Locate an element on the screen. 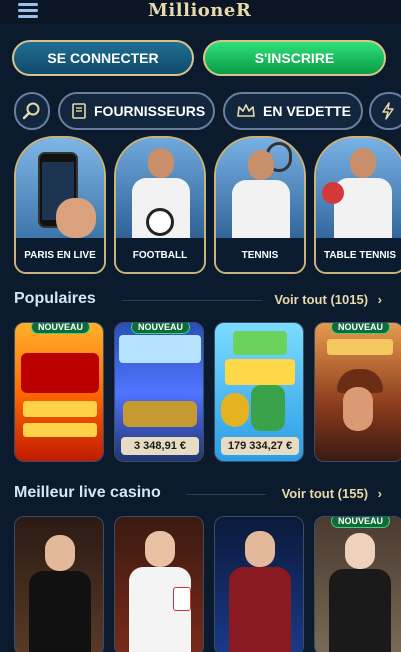  category-bar: FOURNISSEURS EN VEDETTE is located at coordinates (200, 111).